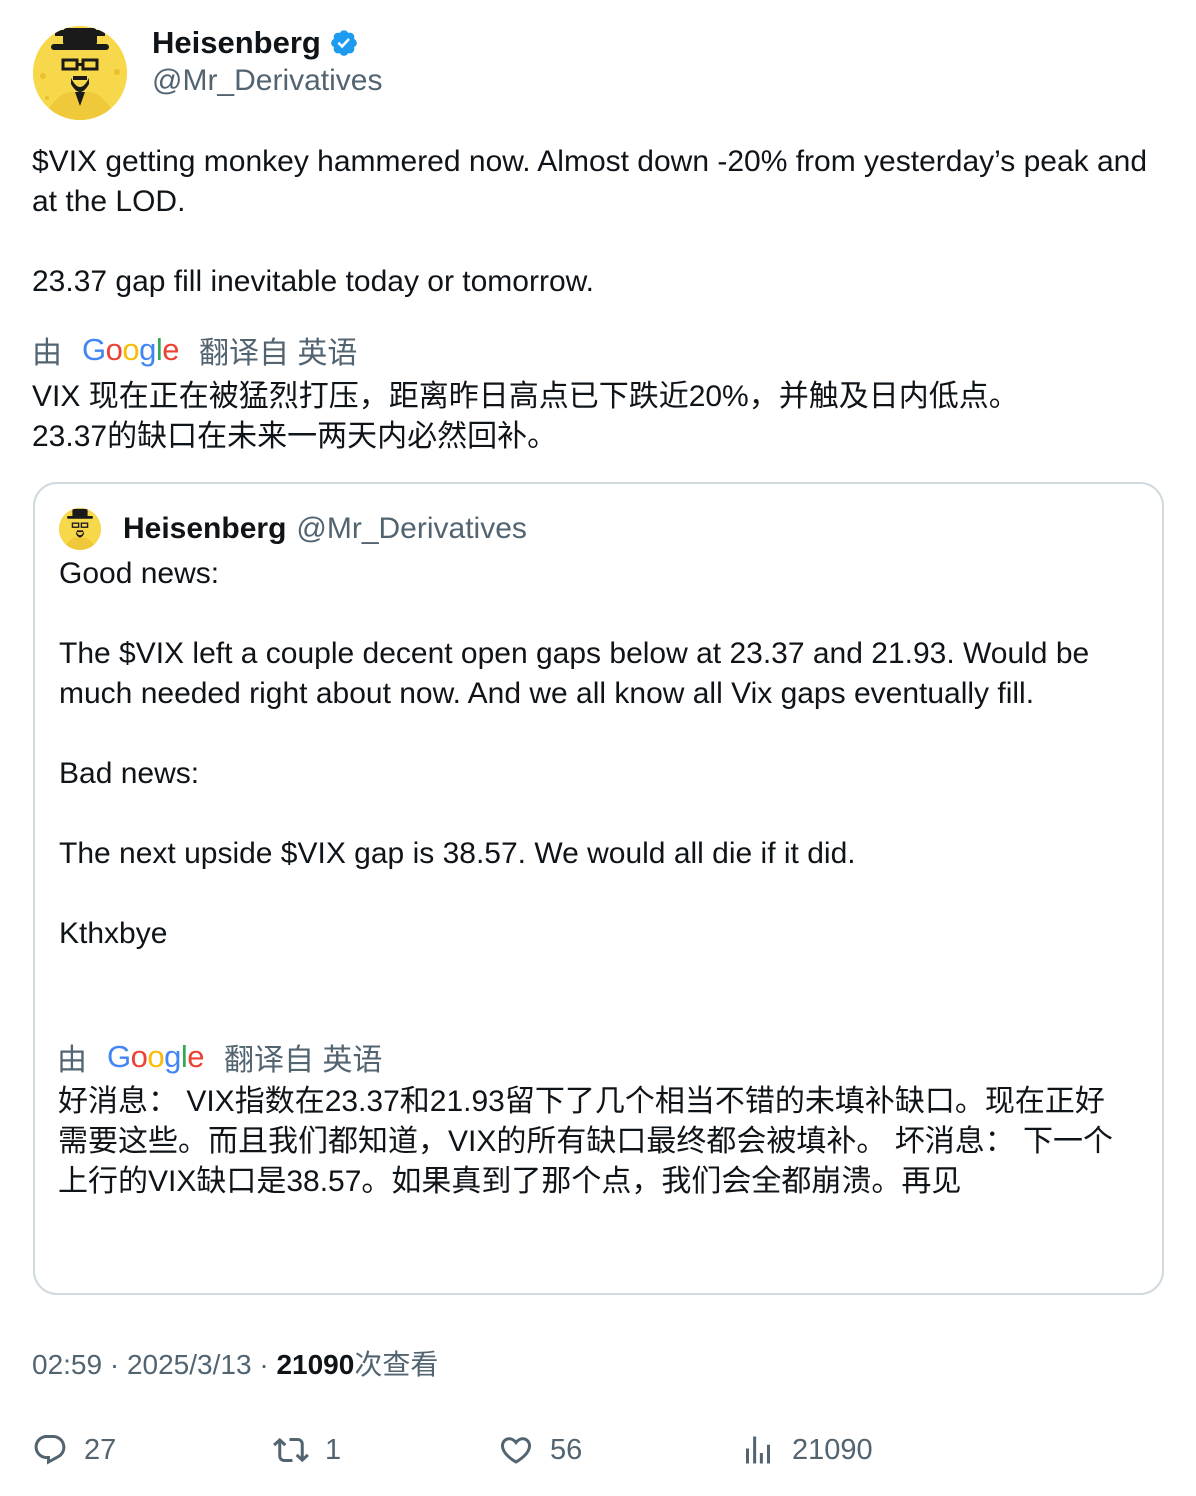 Image resolution: width=1196 pixels, height=1496 pixels. Describe the element at coordinates (278, 353) in the screenshot. I see `translation-suffix: 翻译自 英语` at that location.